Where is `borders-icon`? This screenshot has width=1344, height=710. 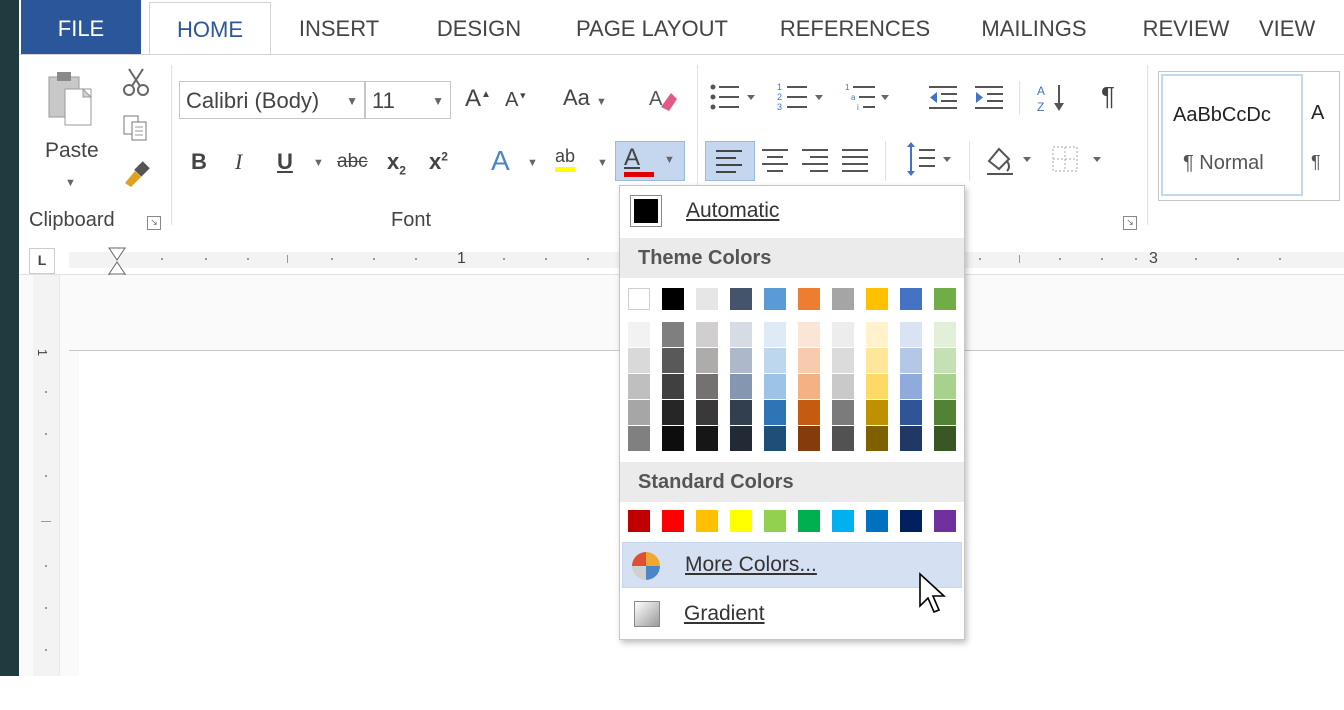 borders-icon is located at coordinates (1078, 163).